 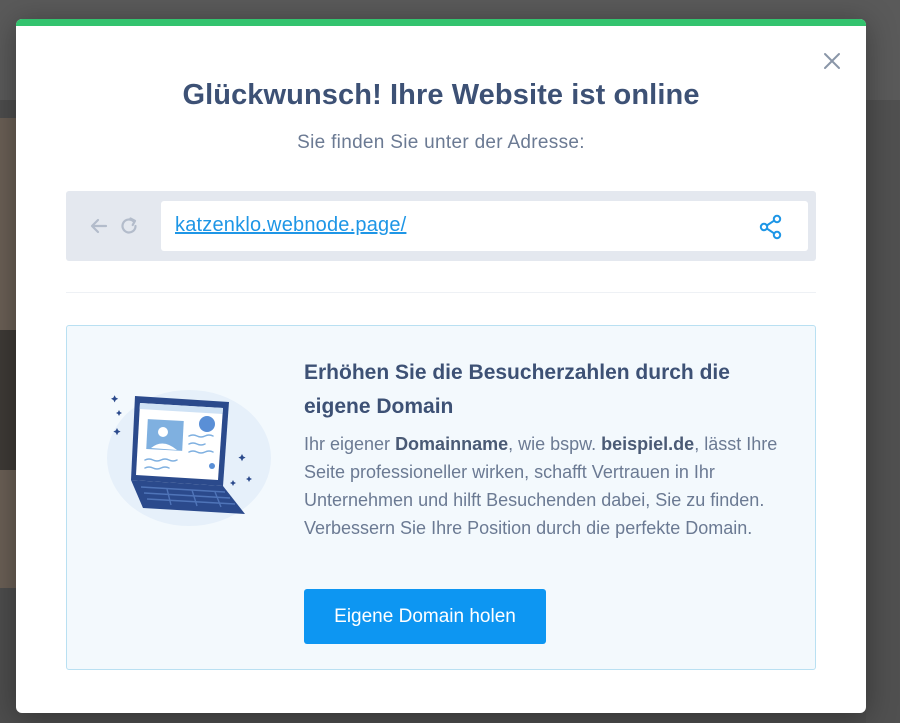 I want to click on share-icon, so click(x=770, y=227).